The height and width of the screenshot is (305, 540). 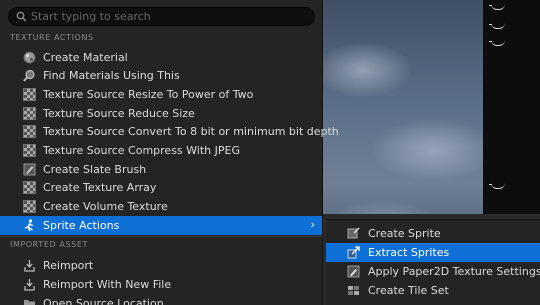 I want to click on submenu-item-apply-paper2d-settings: Apply Paper2D Texture Settings, so click(x=433, y=271).